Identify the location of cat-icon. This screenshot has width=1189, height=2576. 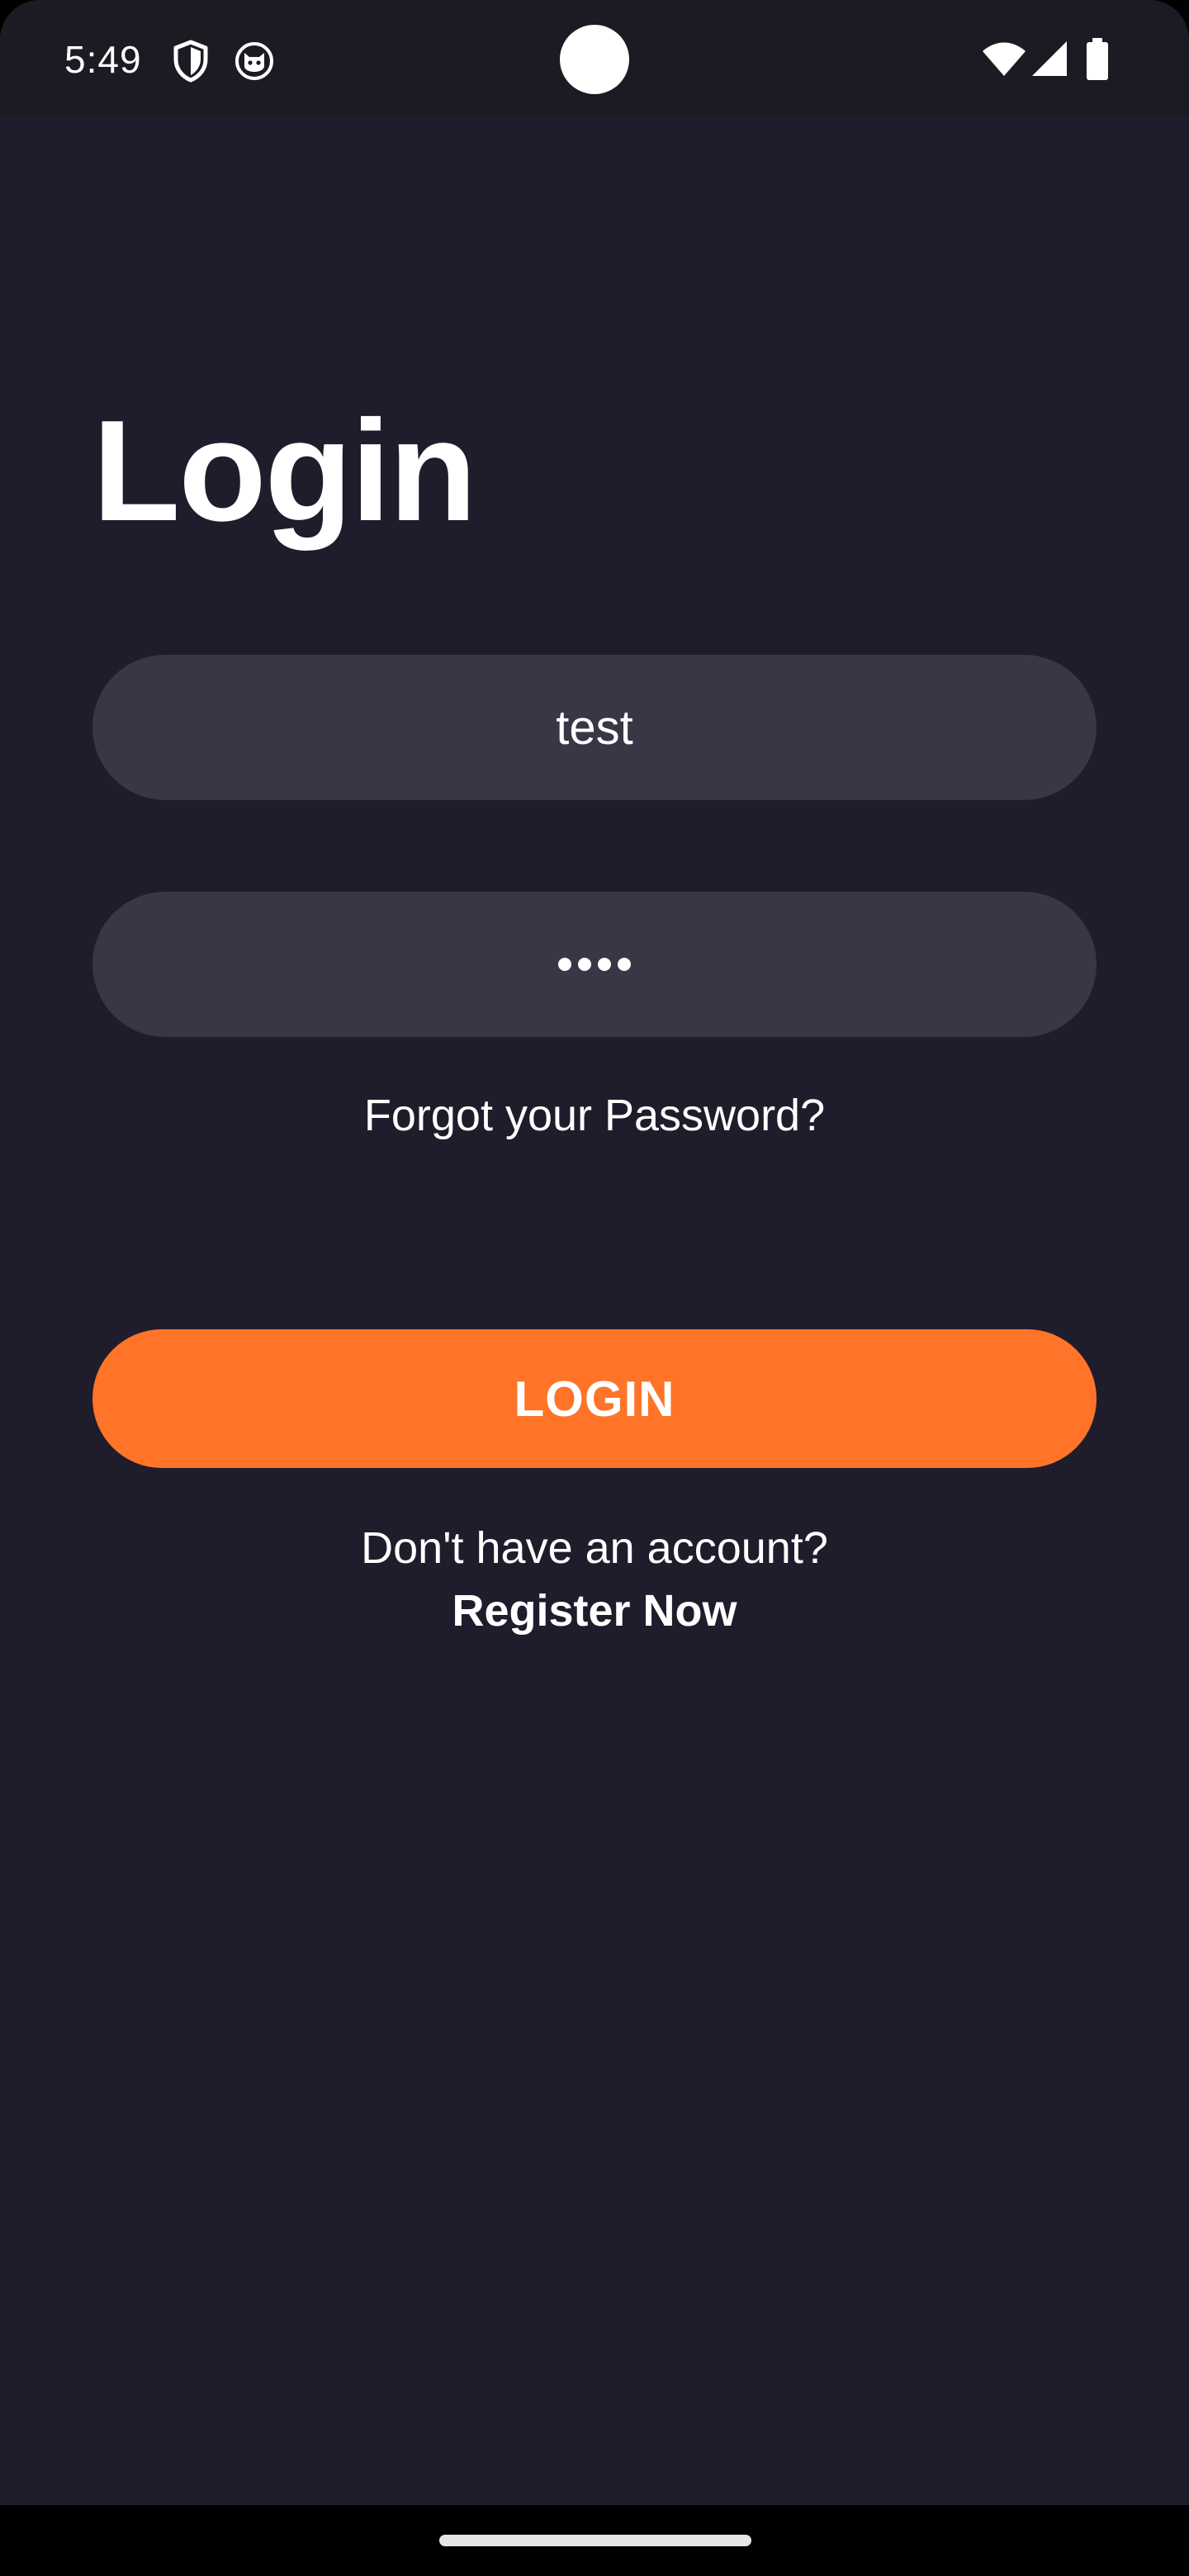
(254, 61).